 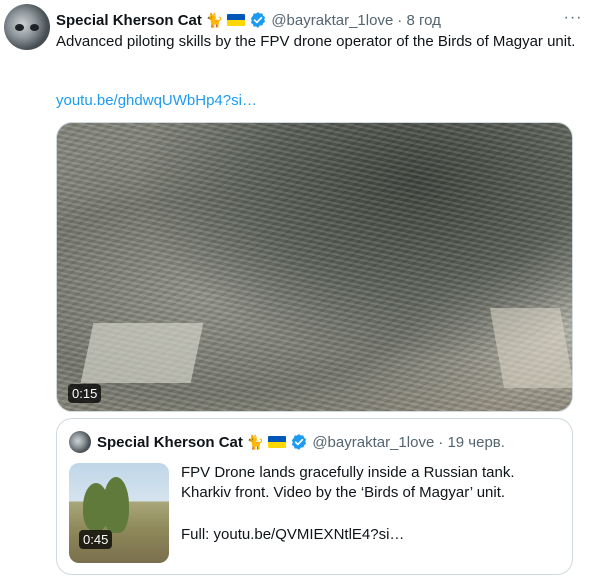 What do you see at coordinates (129, 20) in the screenshot?
I see `author-name: Special Kherson Cat` at bounding box center [129, 20].